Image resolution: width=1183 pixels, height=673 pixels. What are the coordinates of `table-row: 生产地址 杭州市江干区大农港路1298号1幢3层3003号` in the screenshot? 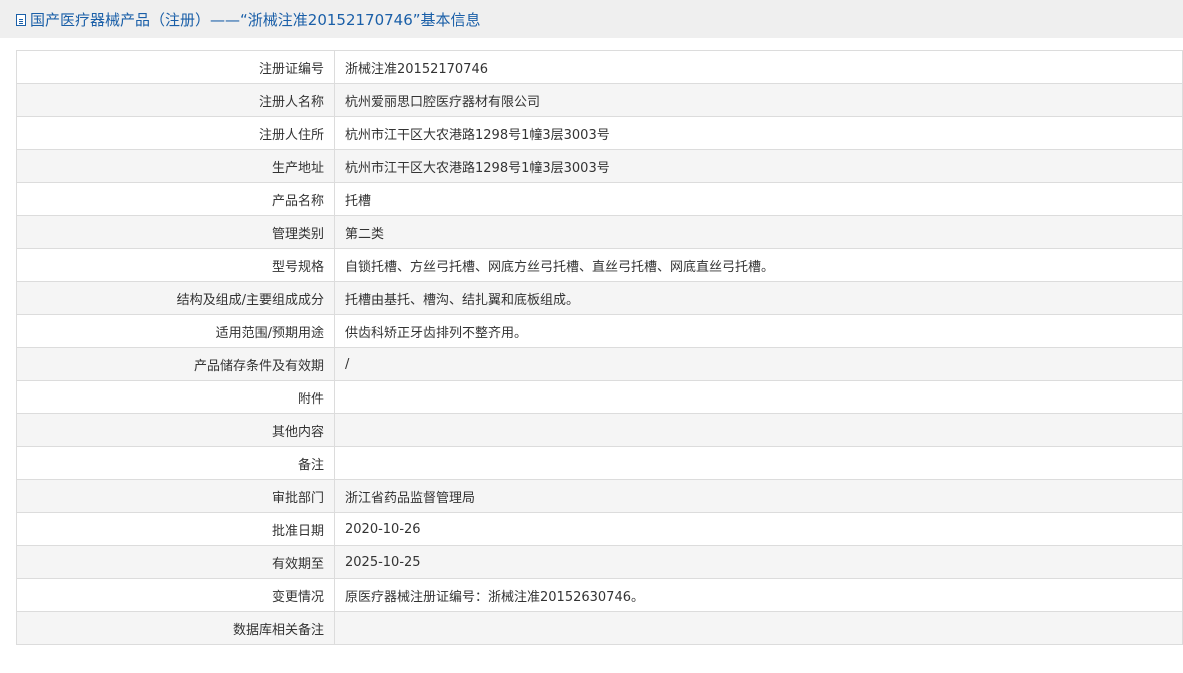 It's located at (599, 166).